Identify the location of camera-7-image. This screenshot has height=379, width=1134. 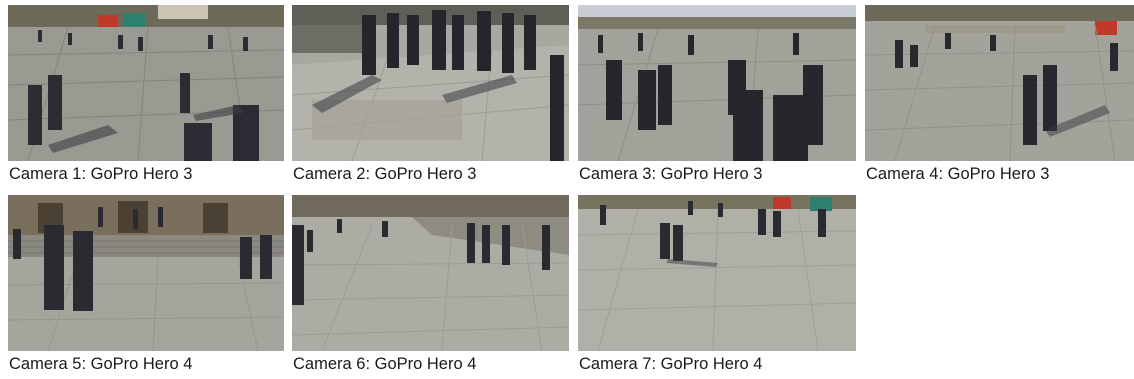
(717, 273).